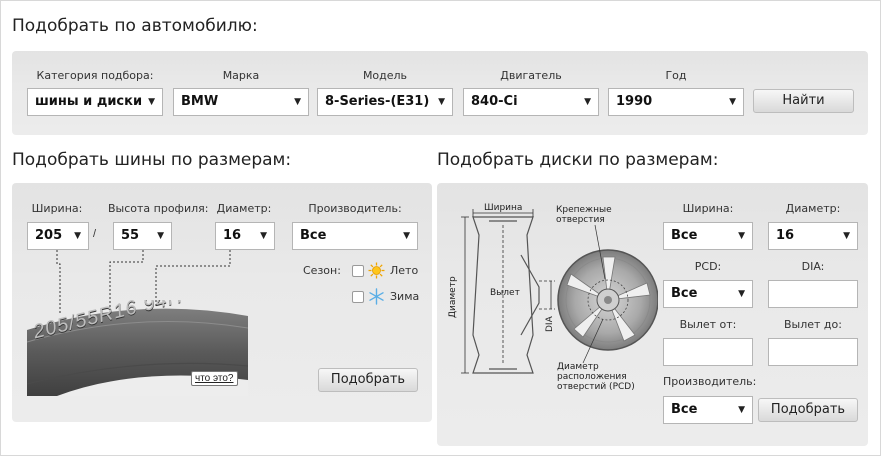 The image size is (881, 456). What do you see at coordinates (710, 381) in the screenshot?
I see `disc-maker-label: Производитель:` at bounding box center [710, 381].